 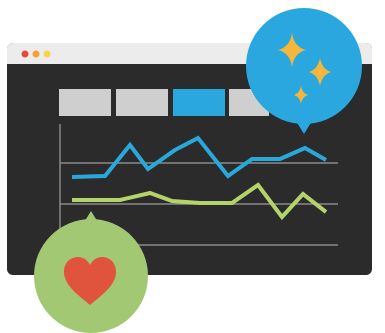 I want to click on window-close-dot, so click(x=25, y=54).